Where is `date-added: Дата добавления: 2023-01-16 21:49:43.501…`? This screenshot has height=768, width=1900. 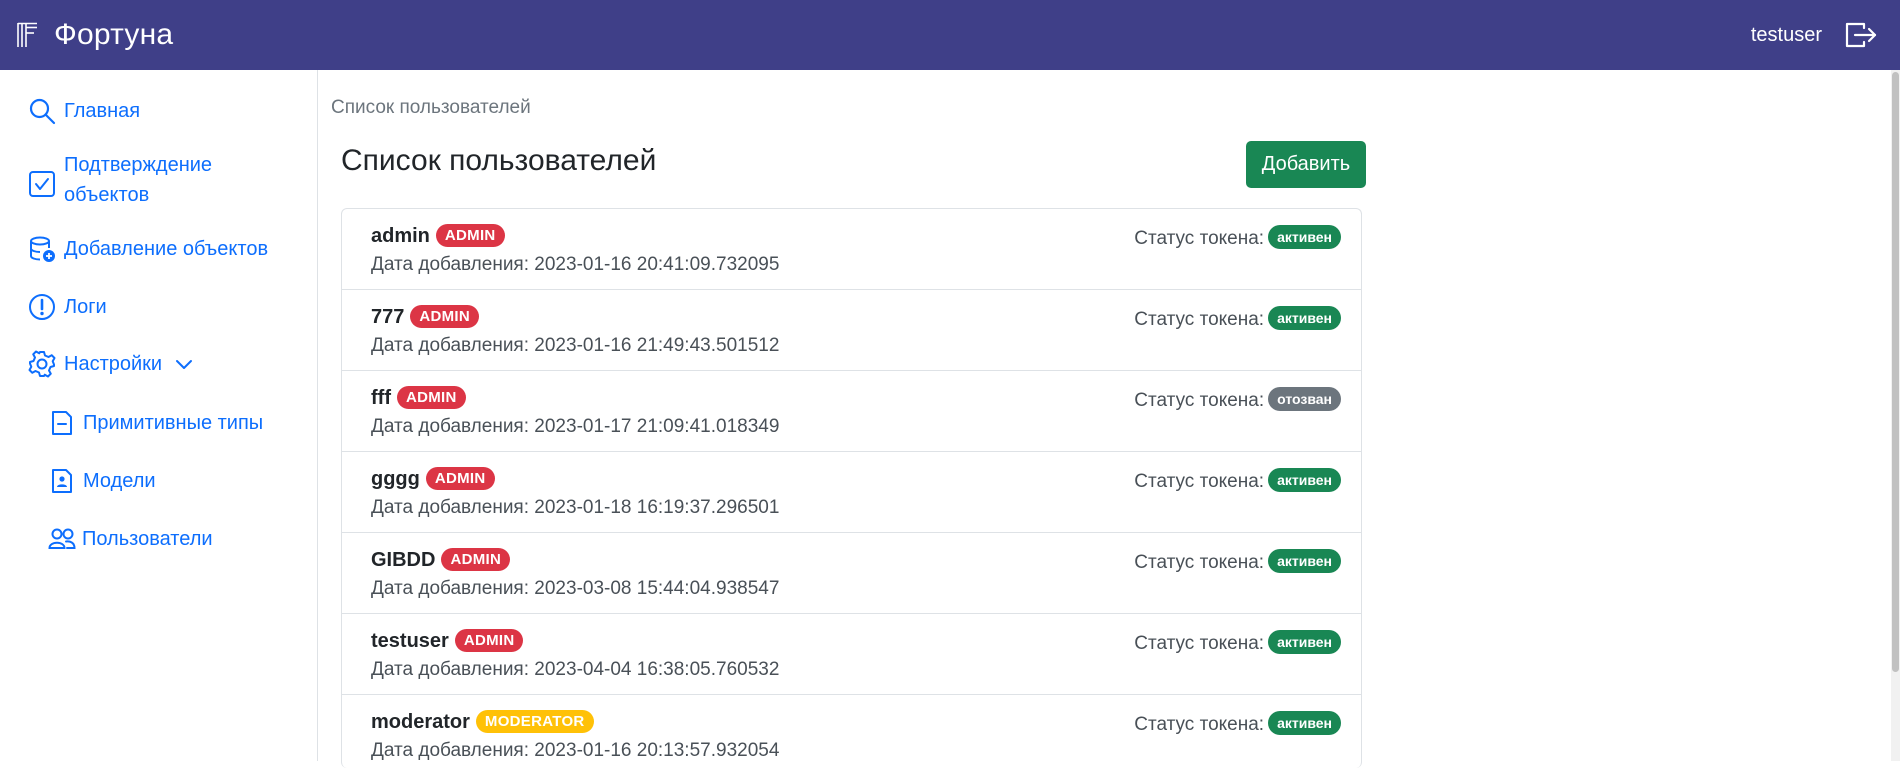
date-added: Дата добавления: 2023-01-16 21:49:43.501… is located at coordinates (575, 346).